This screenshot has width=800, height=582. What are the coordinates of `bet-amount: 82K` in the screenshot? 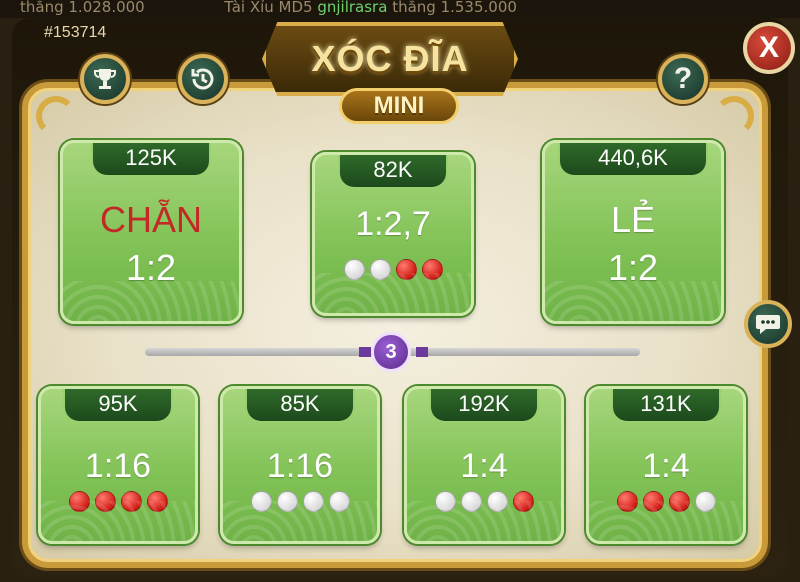 It's located at (393, 172).